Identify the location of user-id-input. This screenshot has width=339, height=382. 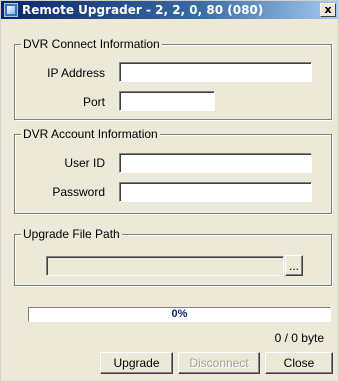
(215, 163).